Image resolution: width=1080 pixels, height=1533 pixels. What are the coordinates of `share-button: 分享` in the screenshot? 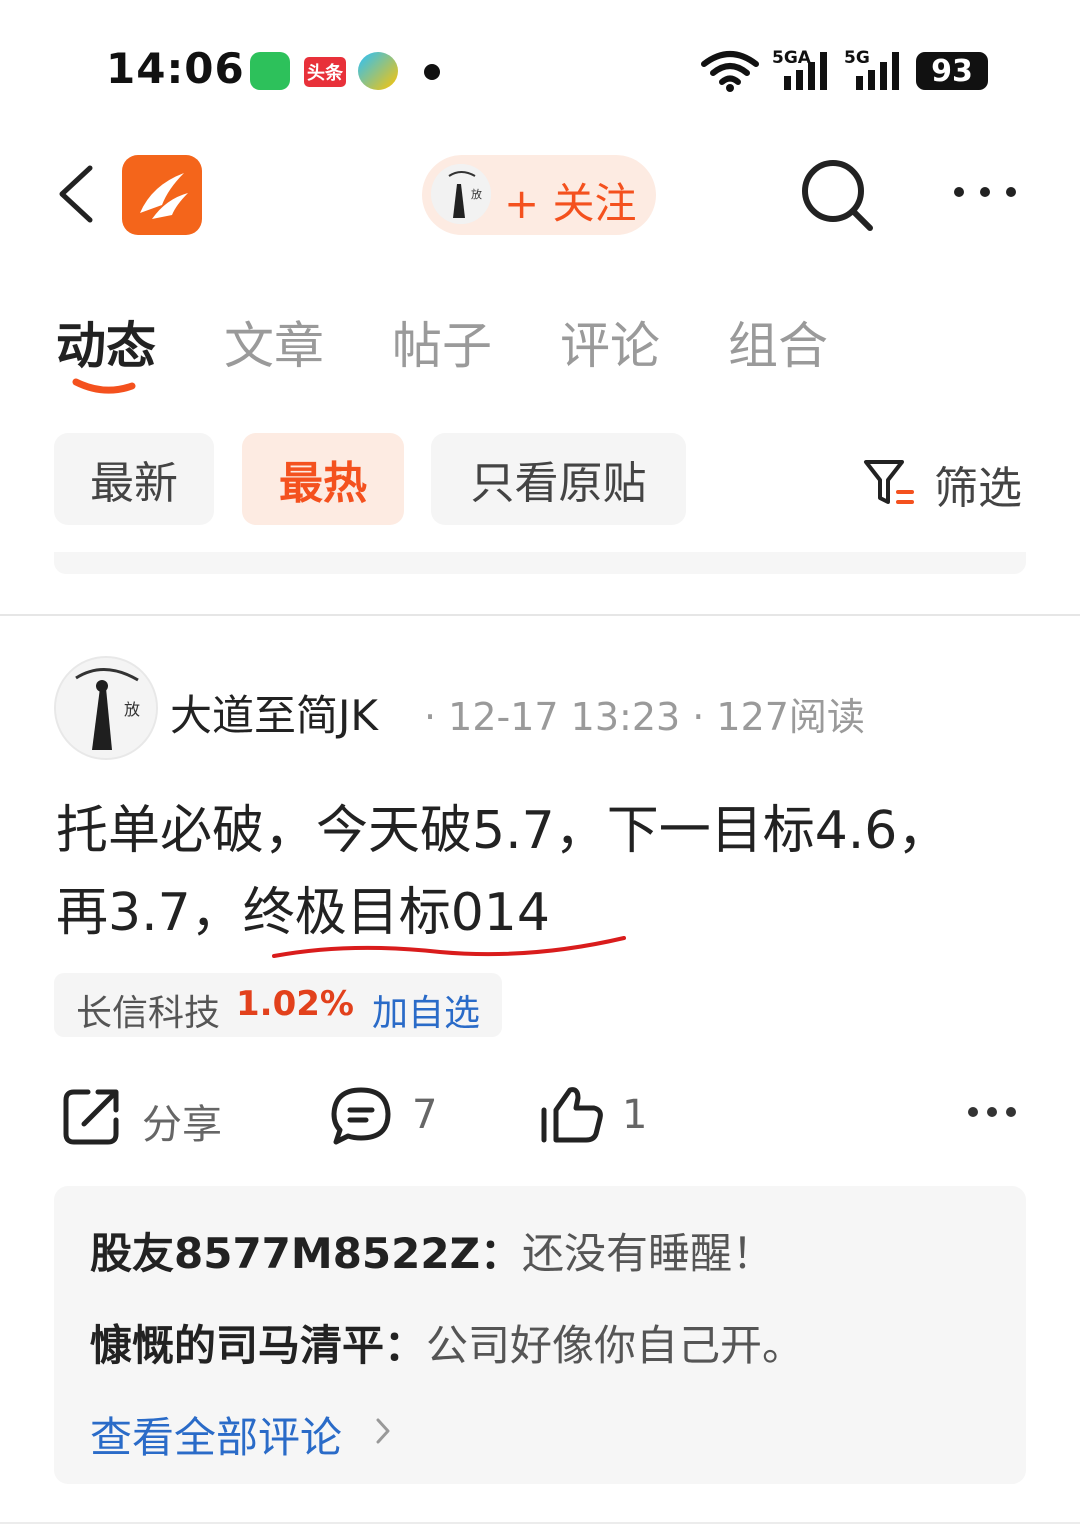 It's located at (182, 1121).